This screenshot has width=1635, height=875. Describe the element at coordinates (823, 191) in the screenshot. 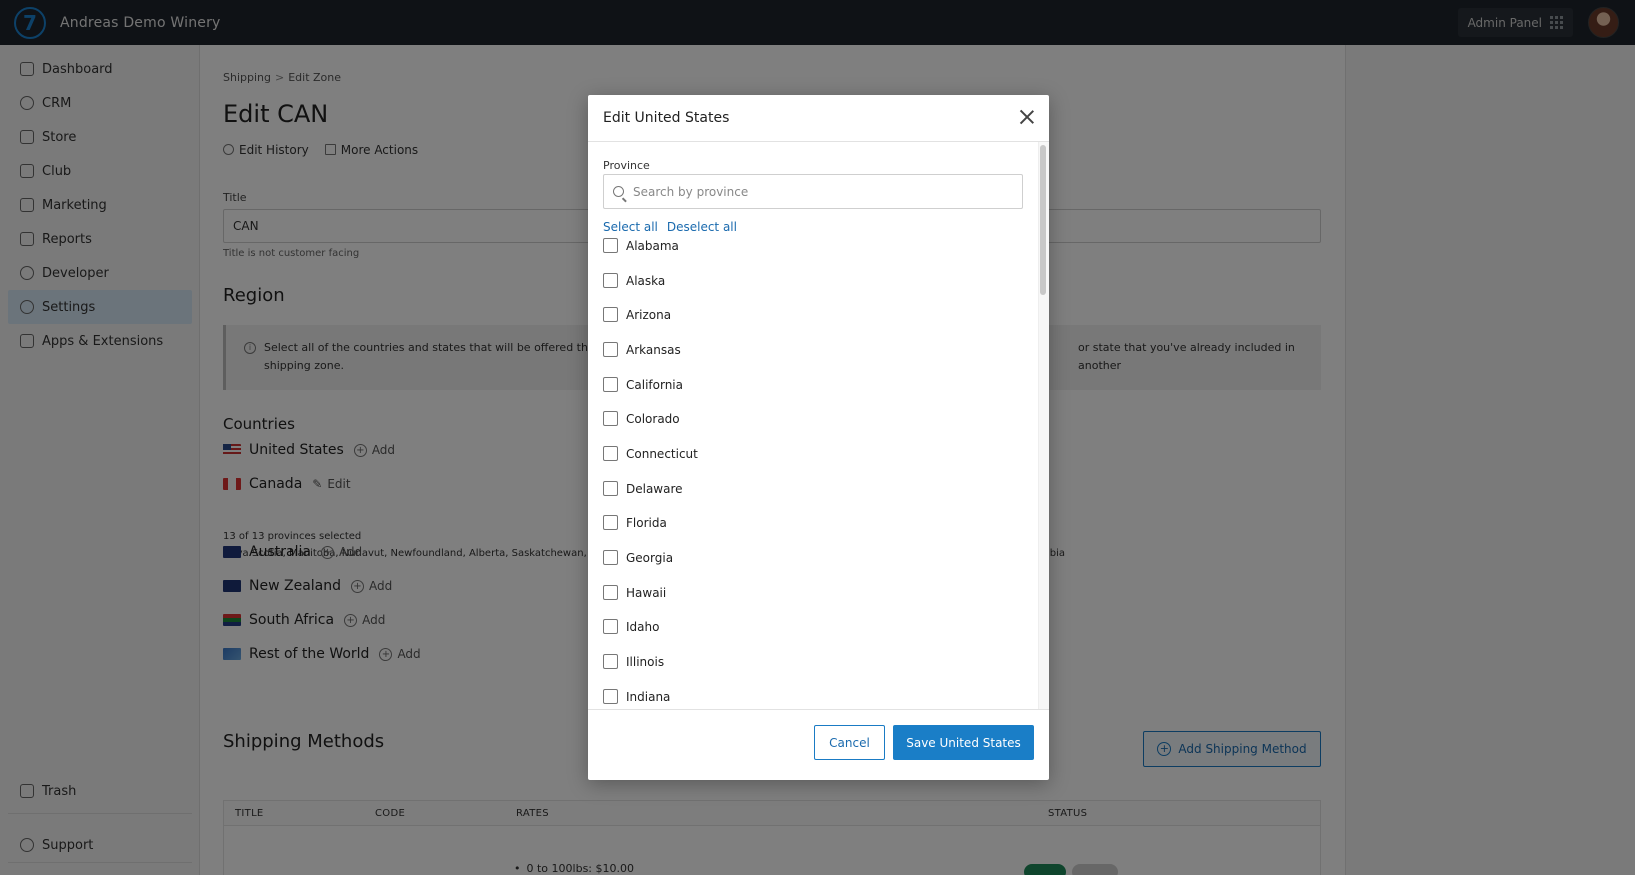

I see `province-search-input` at that location.